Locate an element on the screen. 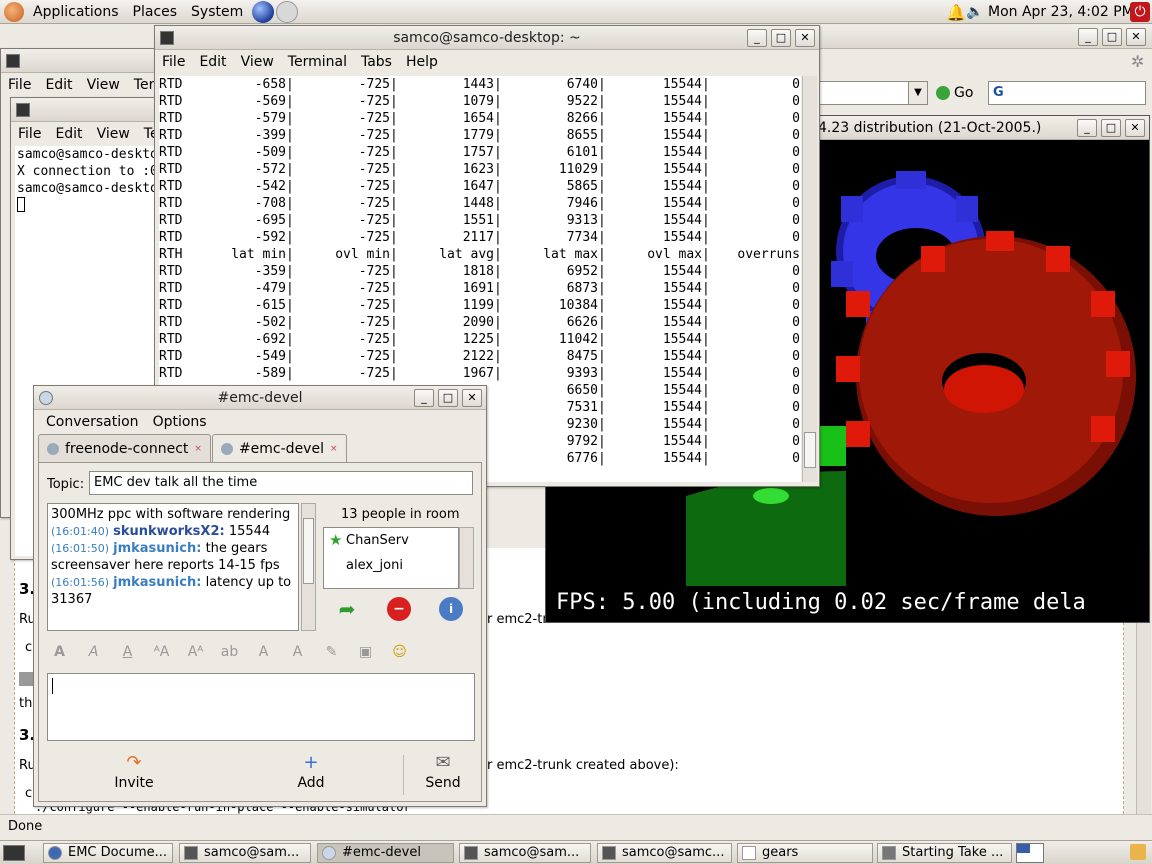 This screenshot has height=864, width=1152. chat-scrollbar is located at coordinates (308, 567).